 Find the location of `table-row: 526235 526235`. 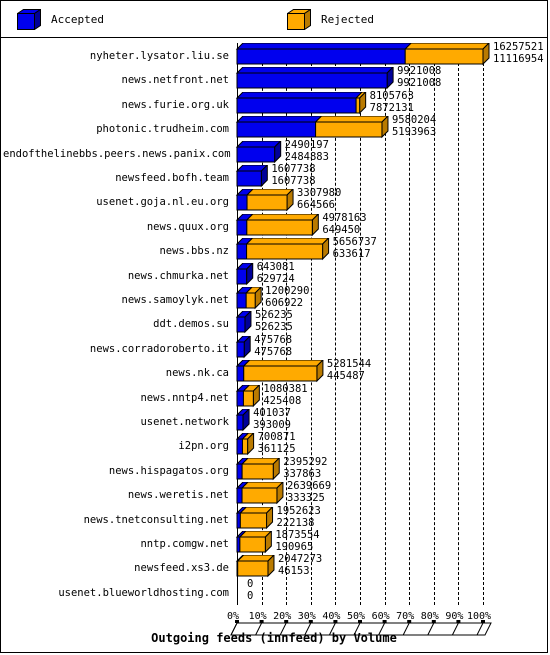

table-row: 526235 526235 is located at coordinates (388, 321).